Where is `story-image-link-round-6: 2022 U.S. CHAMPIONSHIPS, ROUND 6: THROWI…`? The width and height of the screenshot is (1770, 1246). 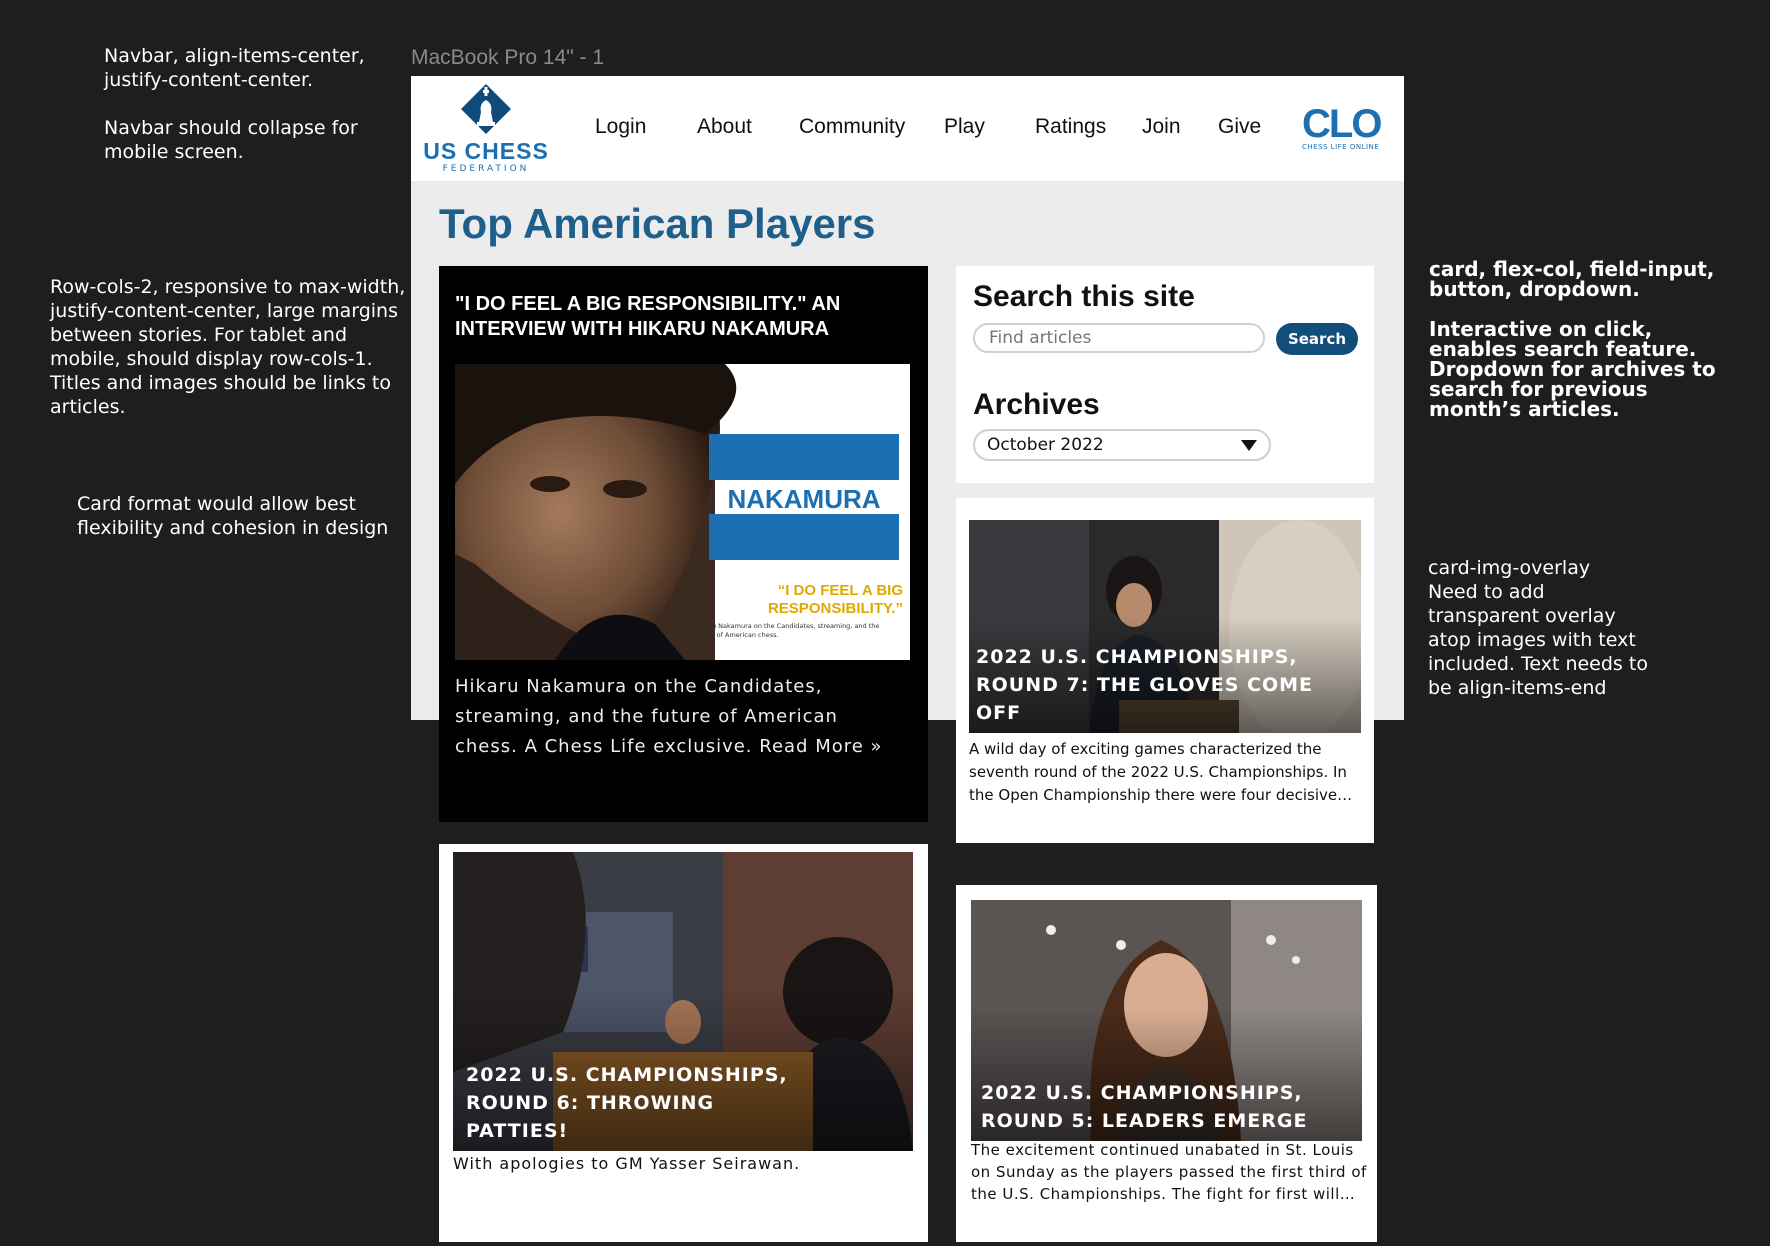 story-image-link-round-6: 2022 U.S. CHAMPIONSHIPS, ROUND 6: THROWI… is located at coordinates (683, 1001).